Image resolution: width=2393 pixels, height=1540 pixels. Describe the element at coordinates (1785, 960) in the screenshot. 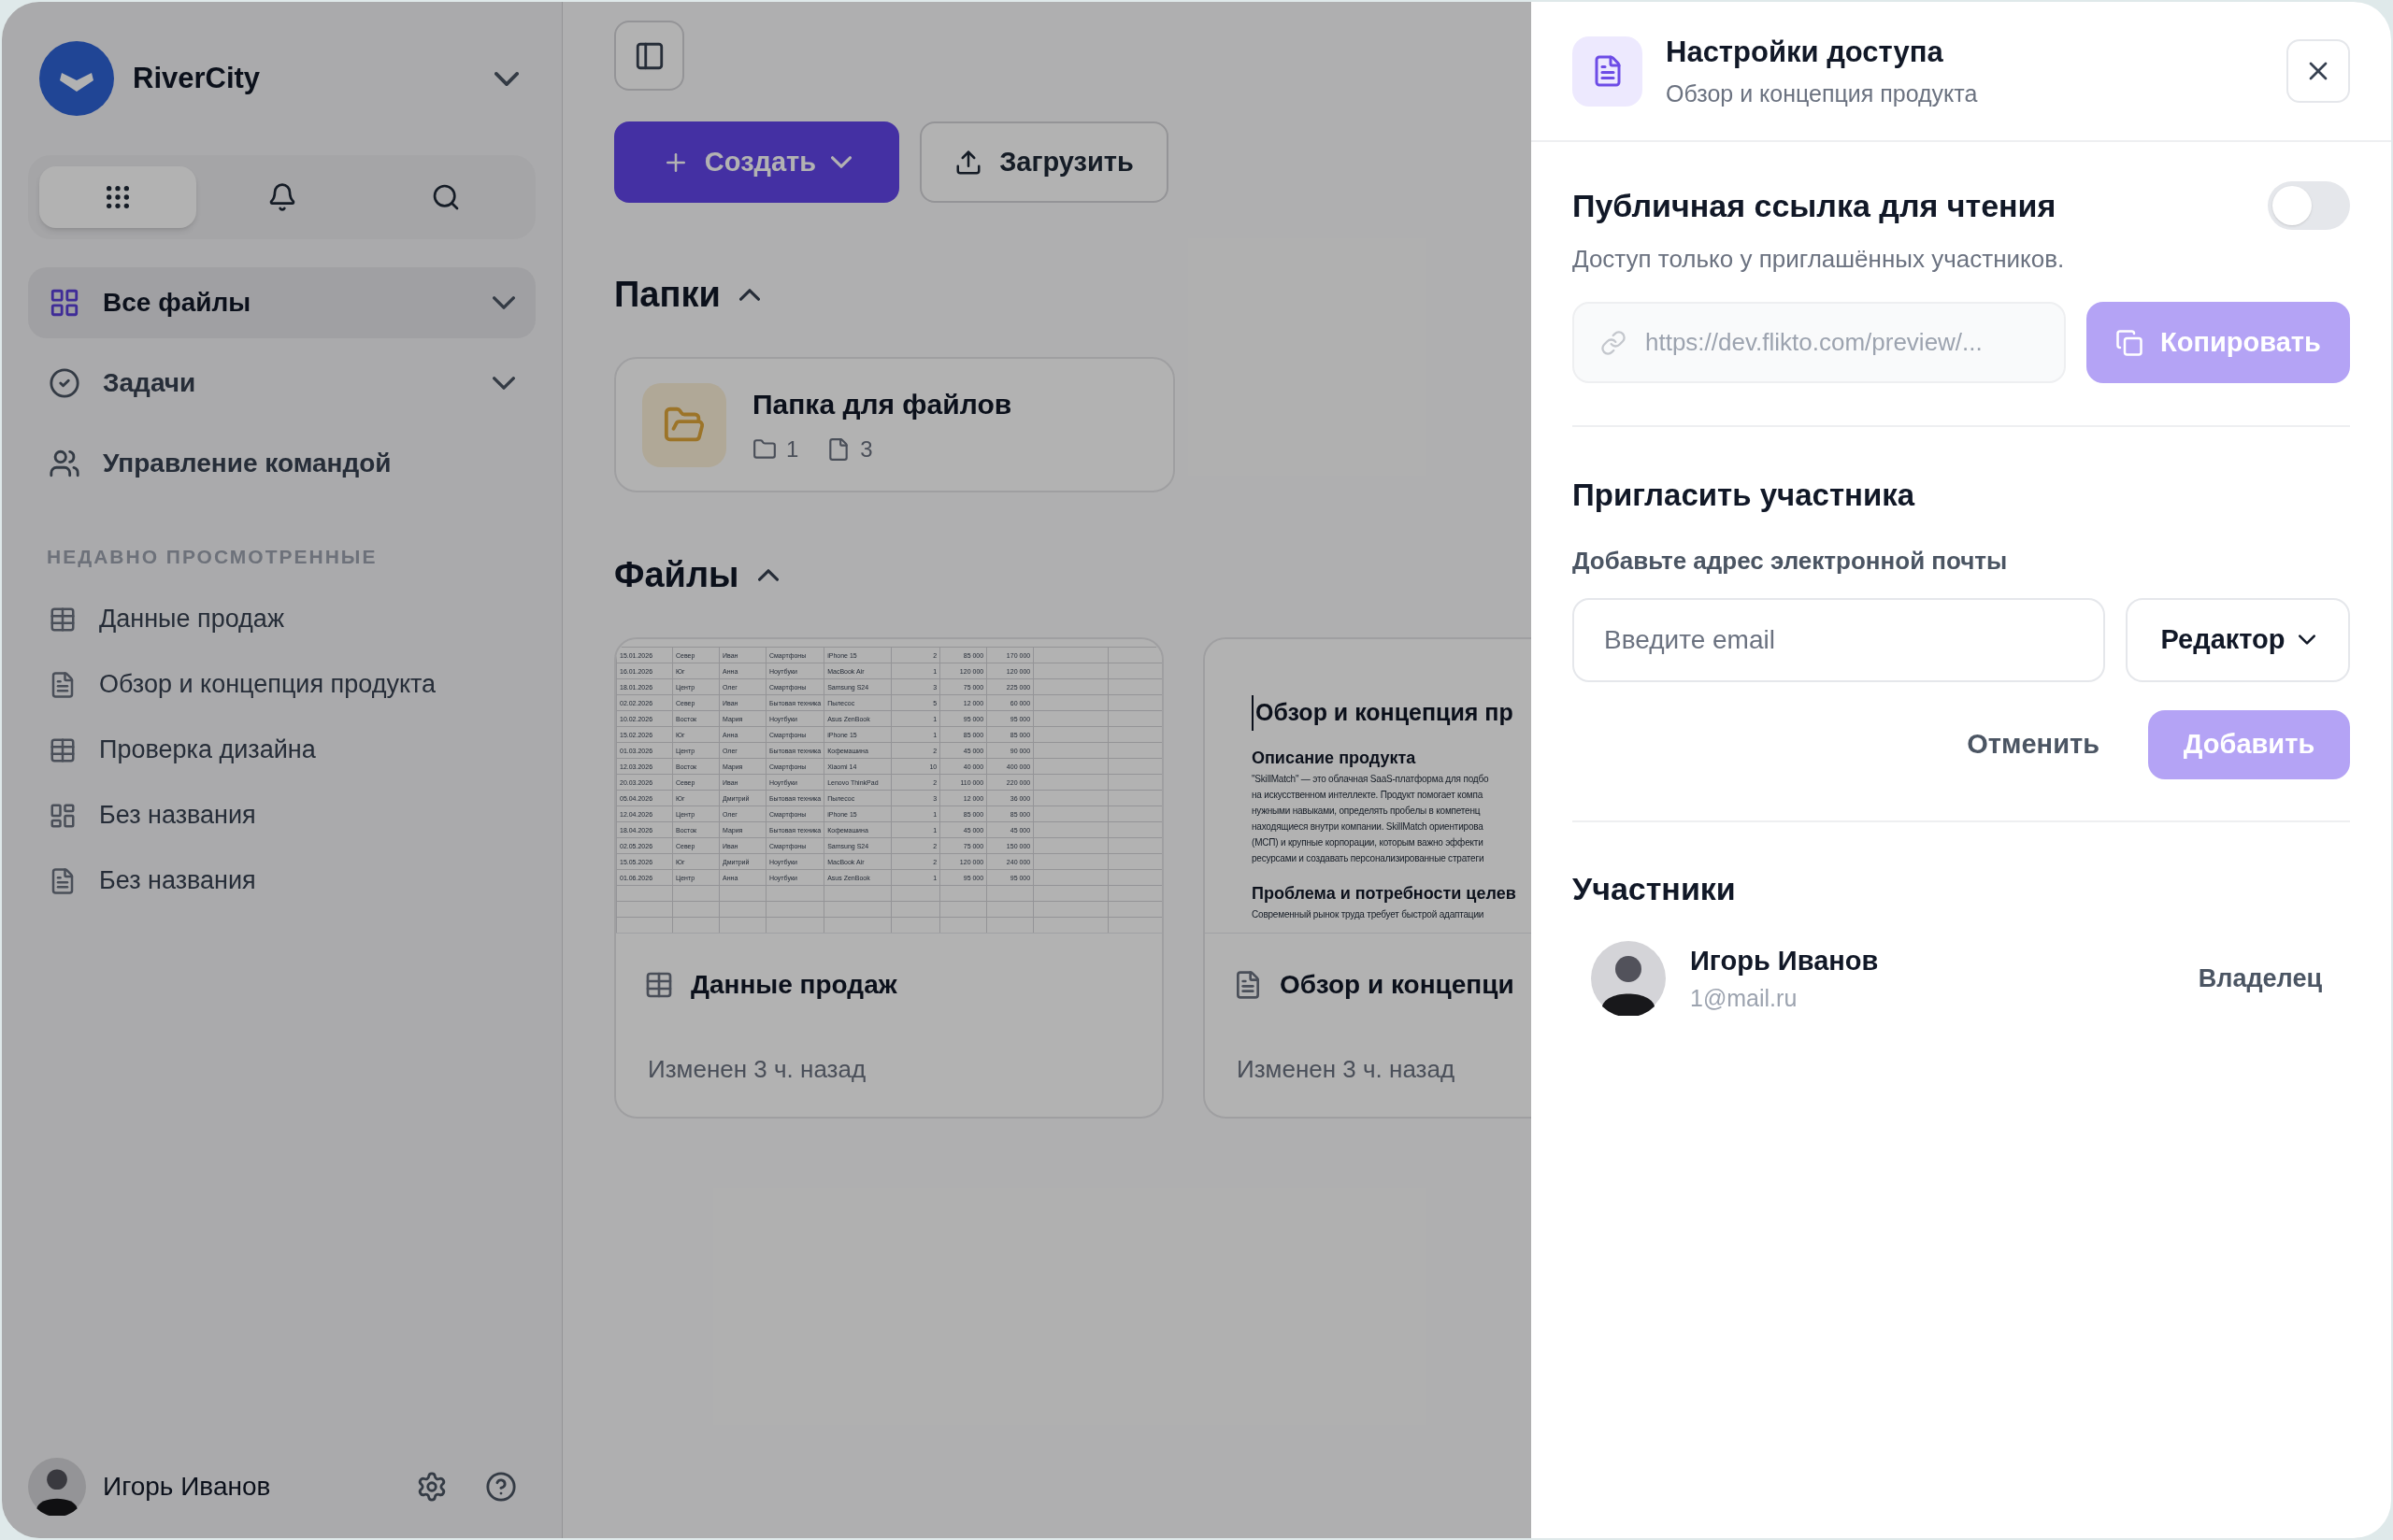

I see `member-name: Игорь Иванов` at that location.